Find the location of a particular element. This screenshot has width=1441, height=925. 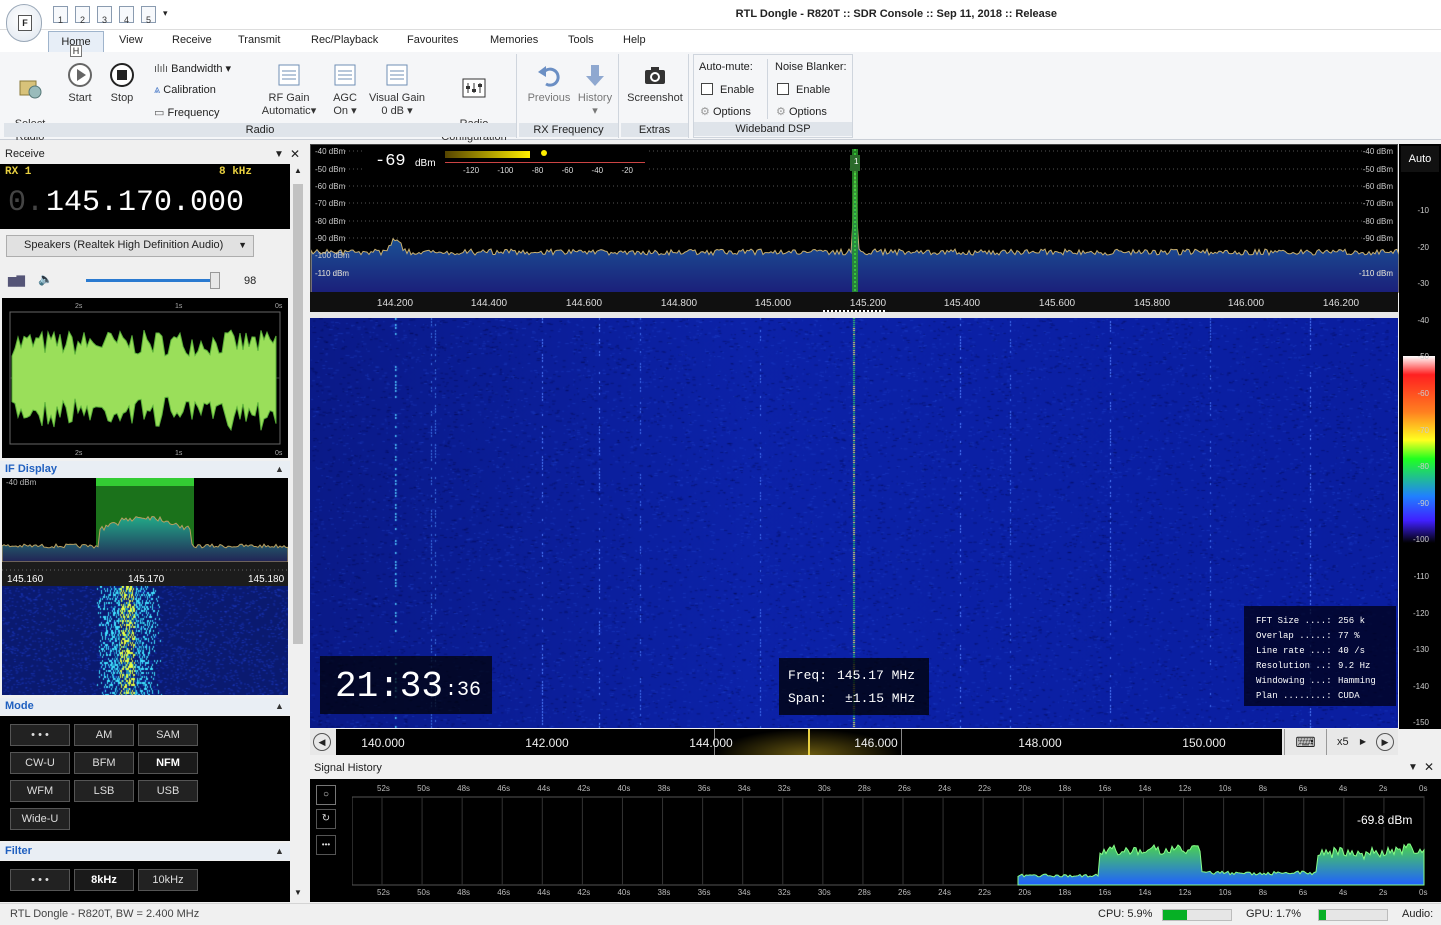

spectrum-db-label-left: -60 dBm is located at coordinates (330, 186).